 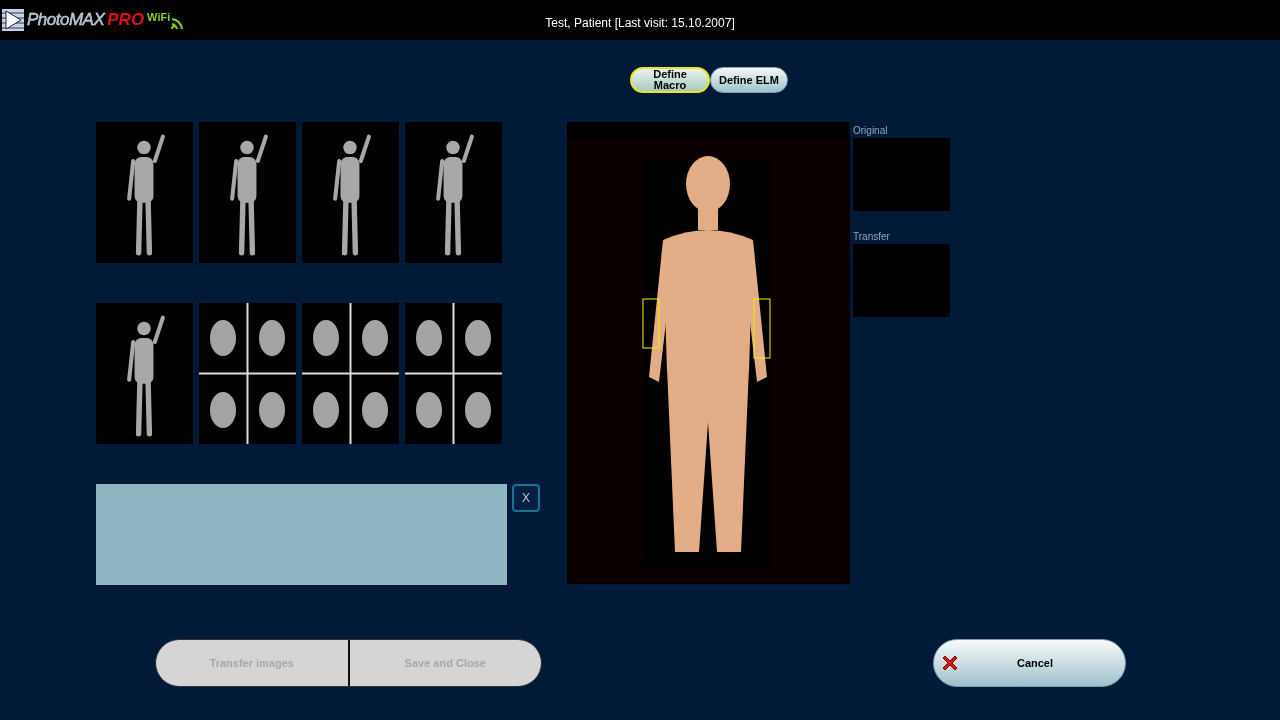 What do you see at coordinates (66, 20) in the screenshot?
I see `logo-text: PhotoMAX` at bounding box center [66, 20].